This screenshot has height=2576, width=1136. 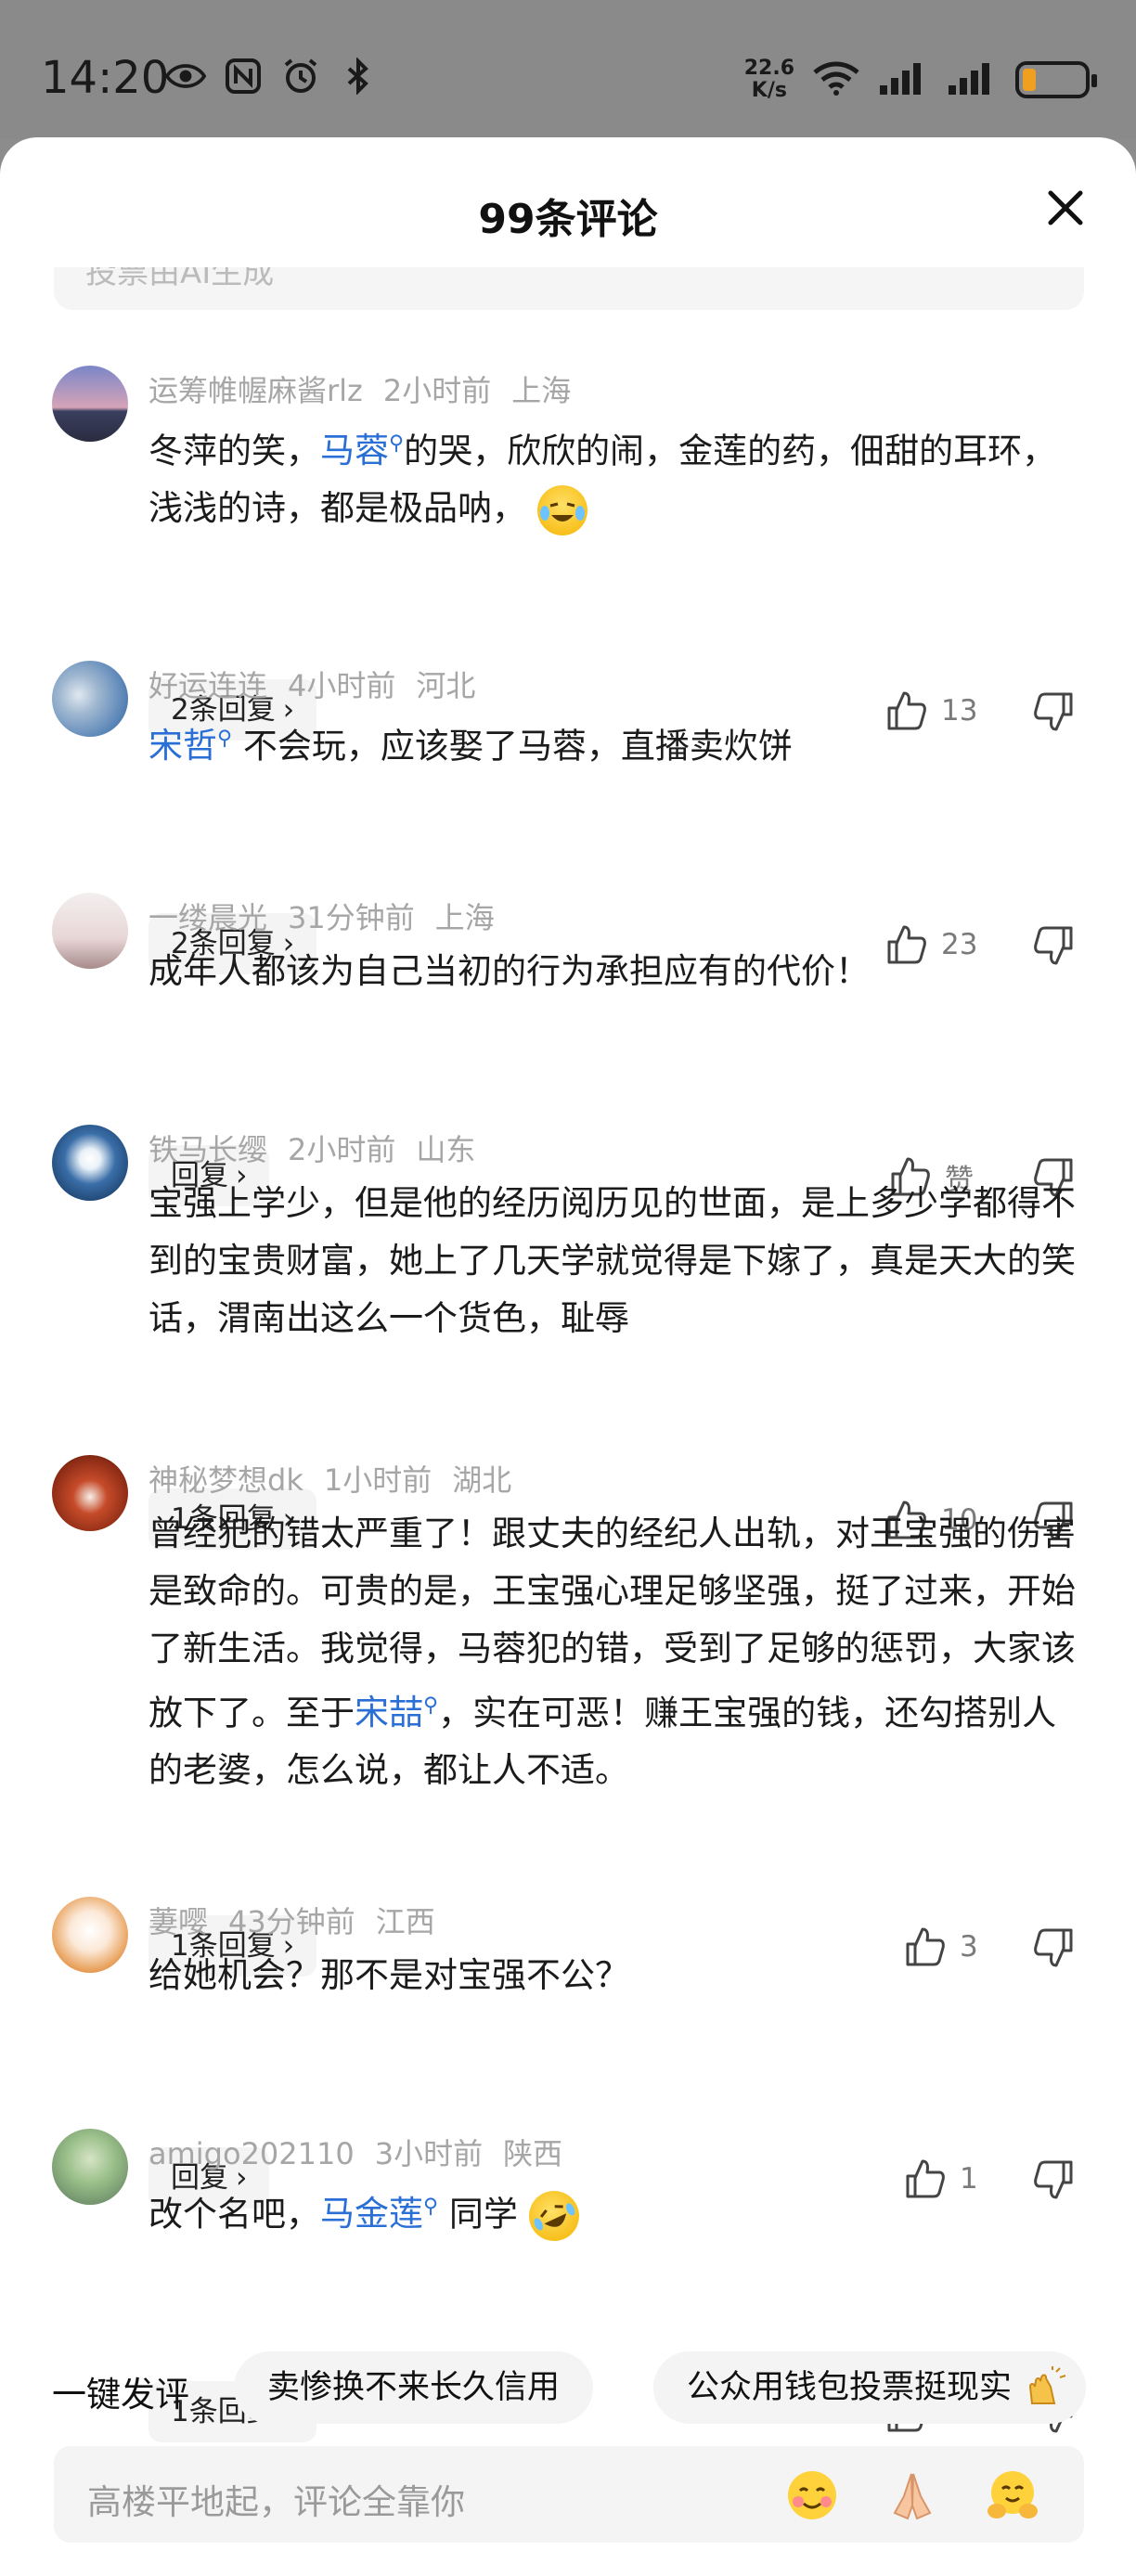 What do you see at coordinates (351, 917) in the screenshot?
I see `comment-time: 31分钟前` at bounding box center [351, 917].